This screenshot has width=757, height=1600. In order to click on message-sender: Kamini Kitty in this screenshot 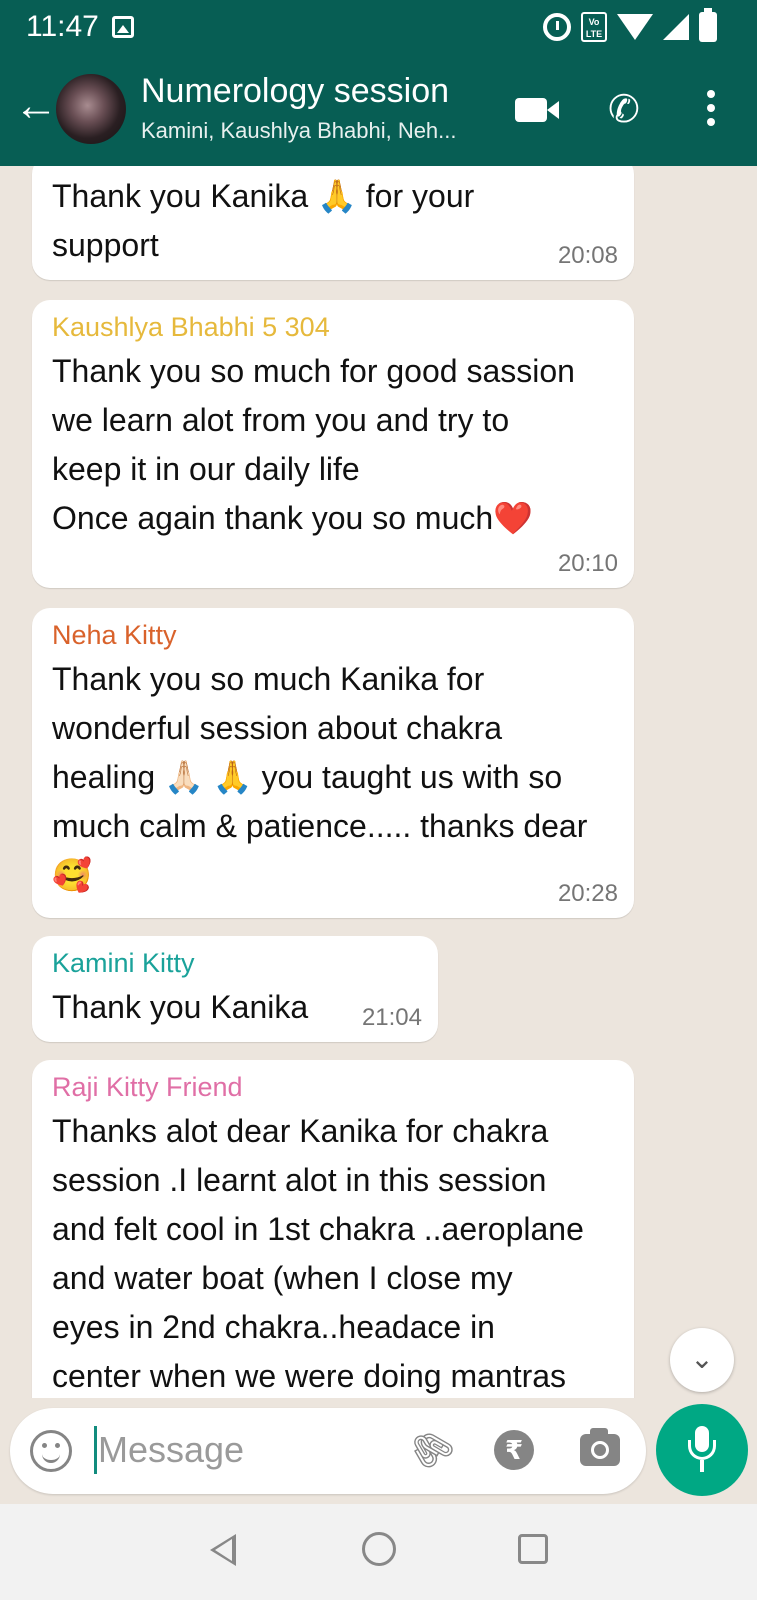, I will do `click(123, 963)`.